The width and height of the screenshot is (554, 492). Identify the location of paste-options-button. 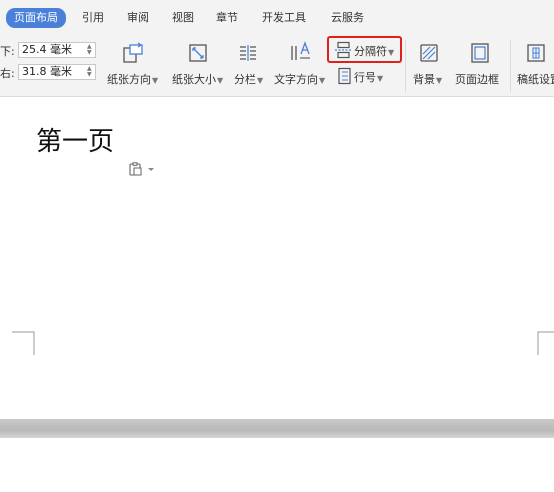
(143, 170).